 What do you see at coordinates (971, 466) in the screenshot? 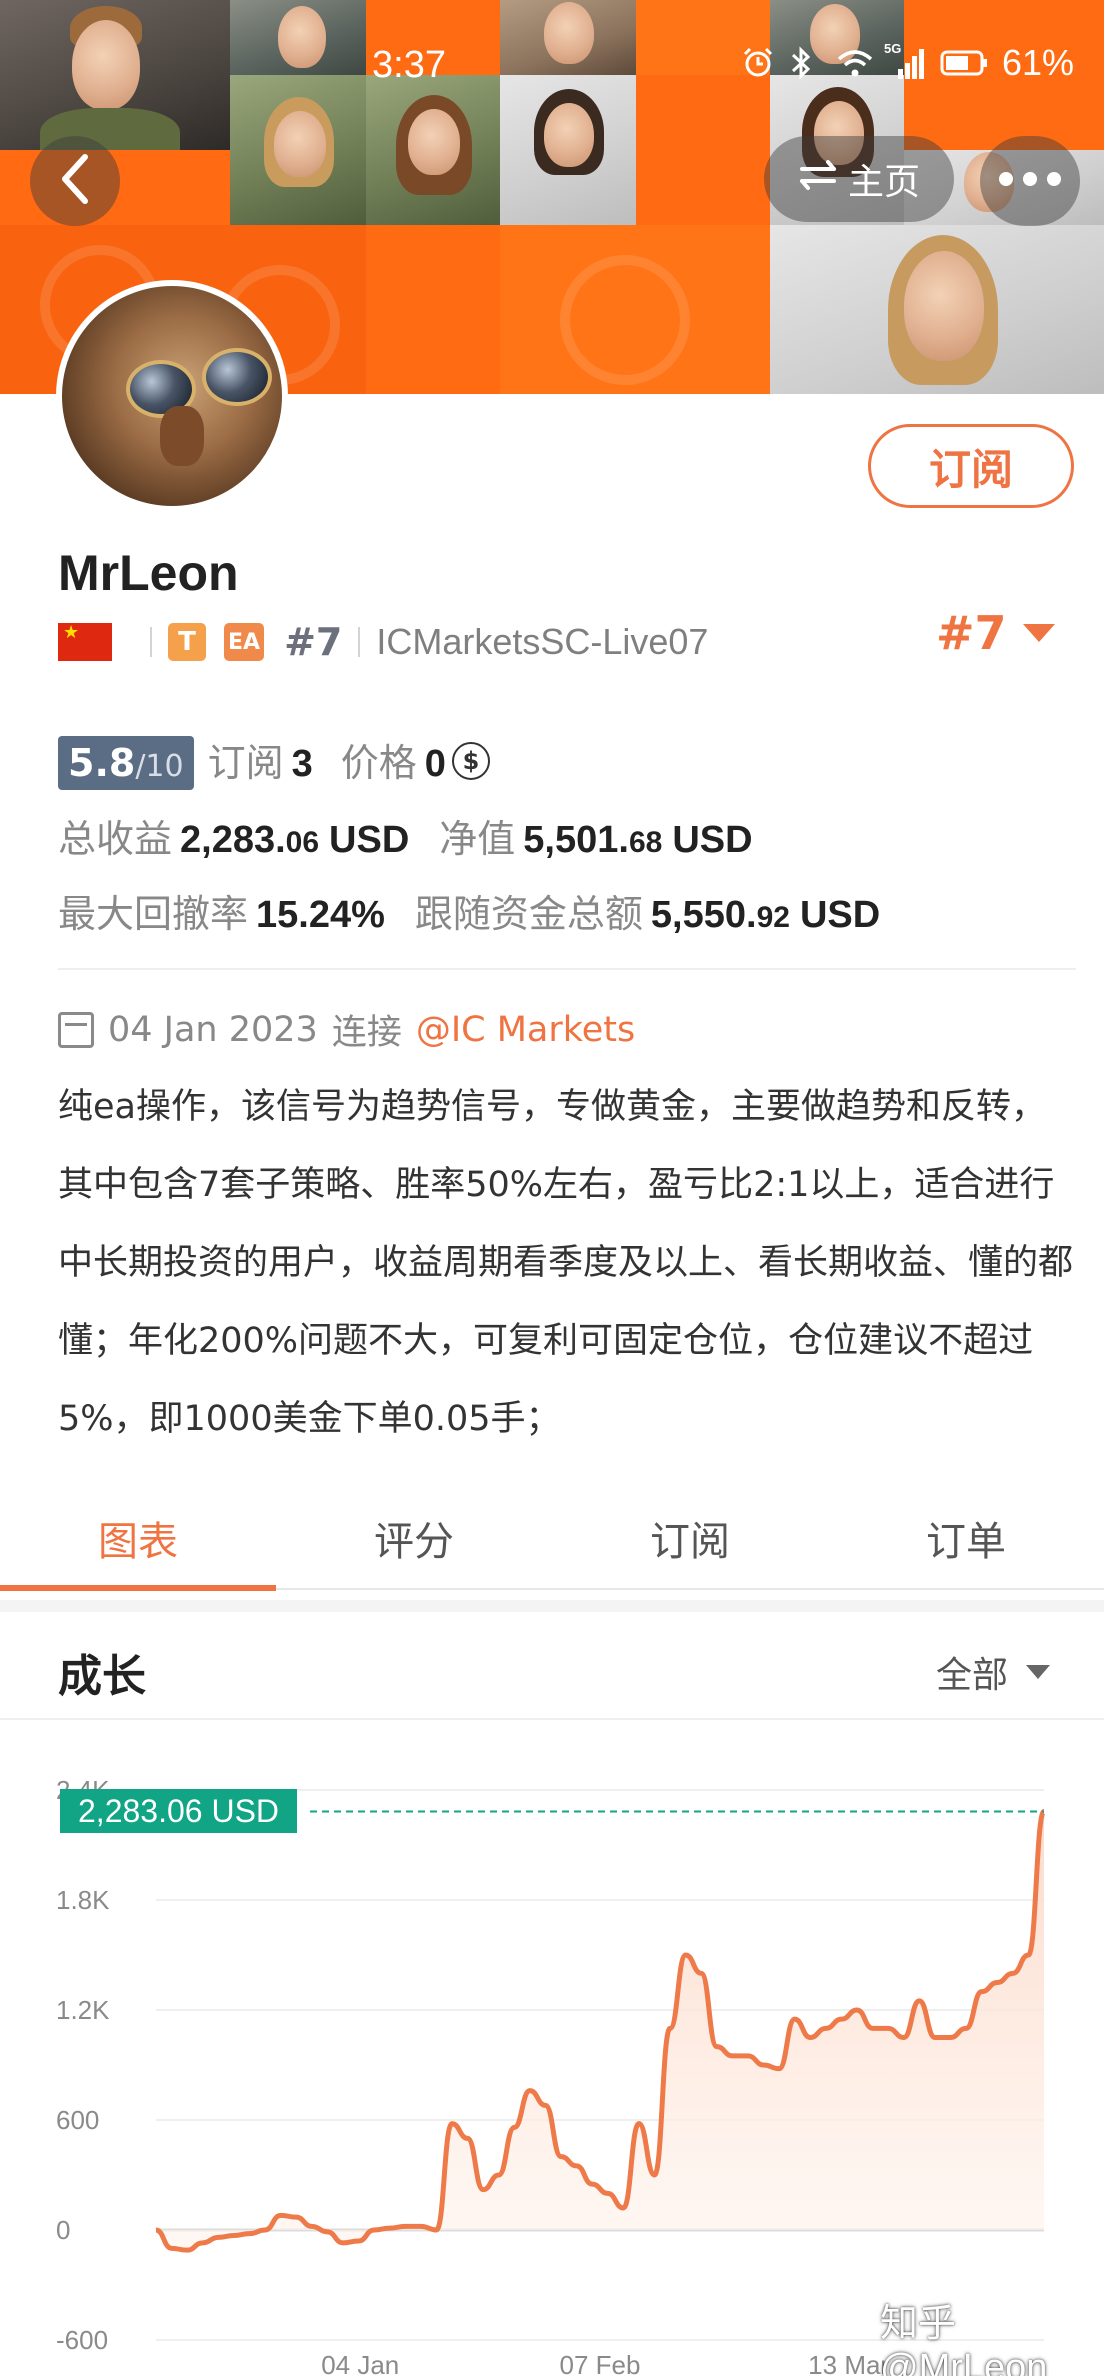
I see `subscribe-button: 订阅` at bounding box center [971, 466].